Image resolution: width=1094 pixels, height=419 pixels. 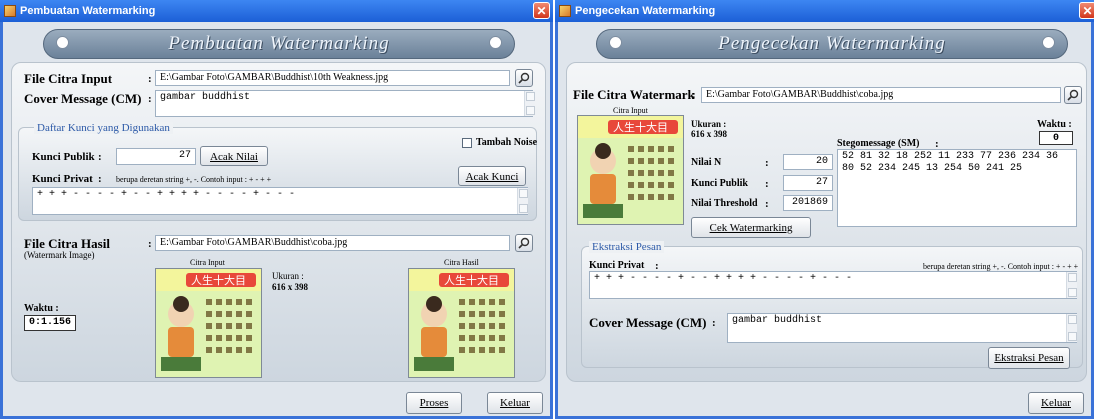 I want to click on nilai-n-label: Nilai N, so click(x=706, y=162).